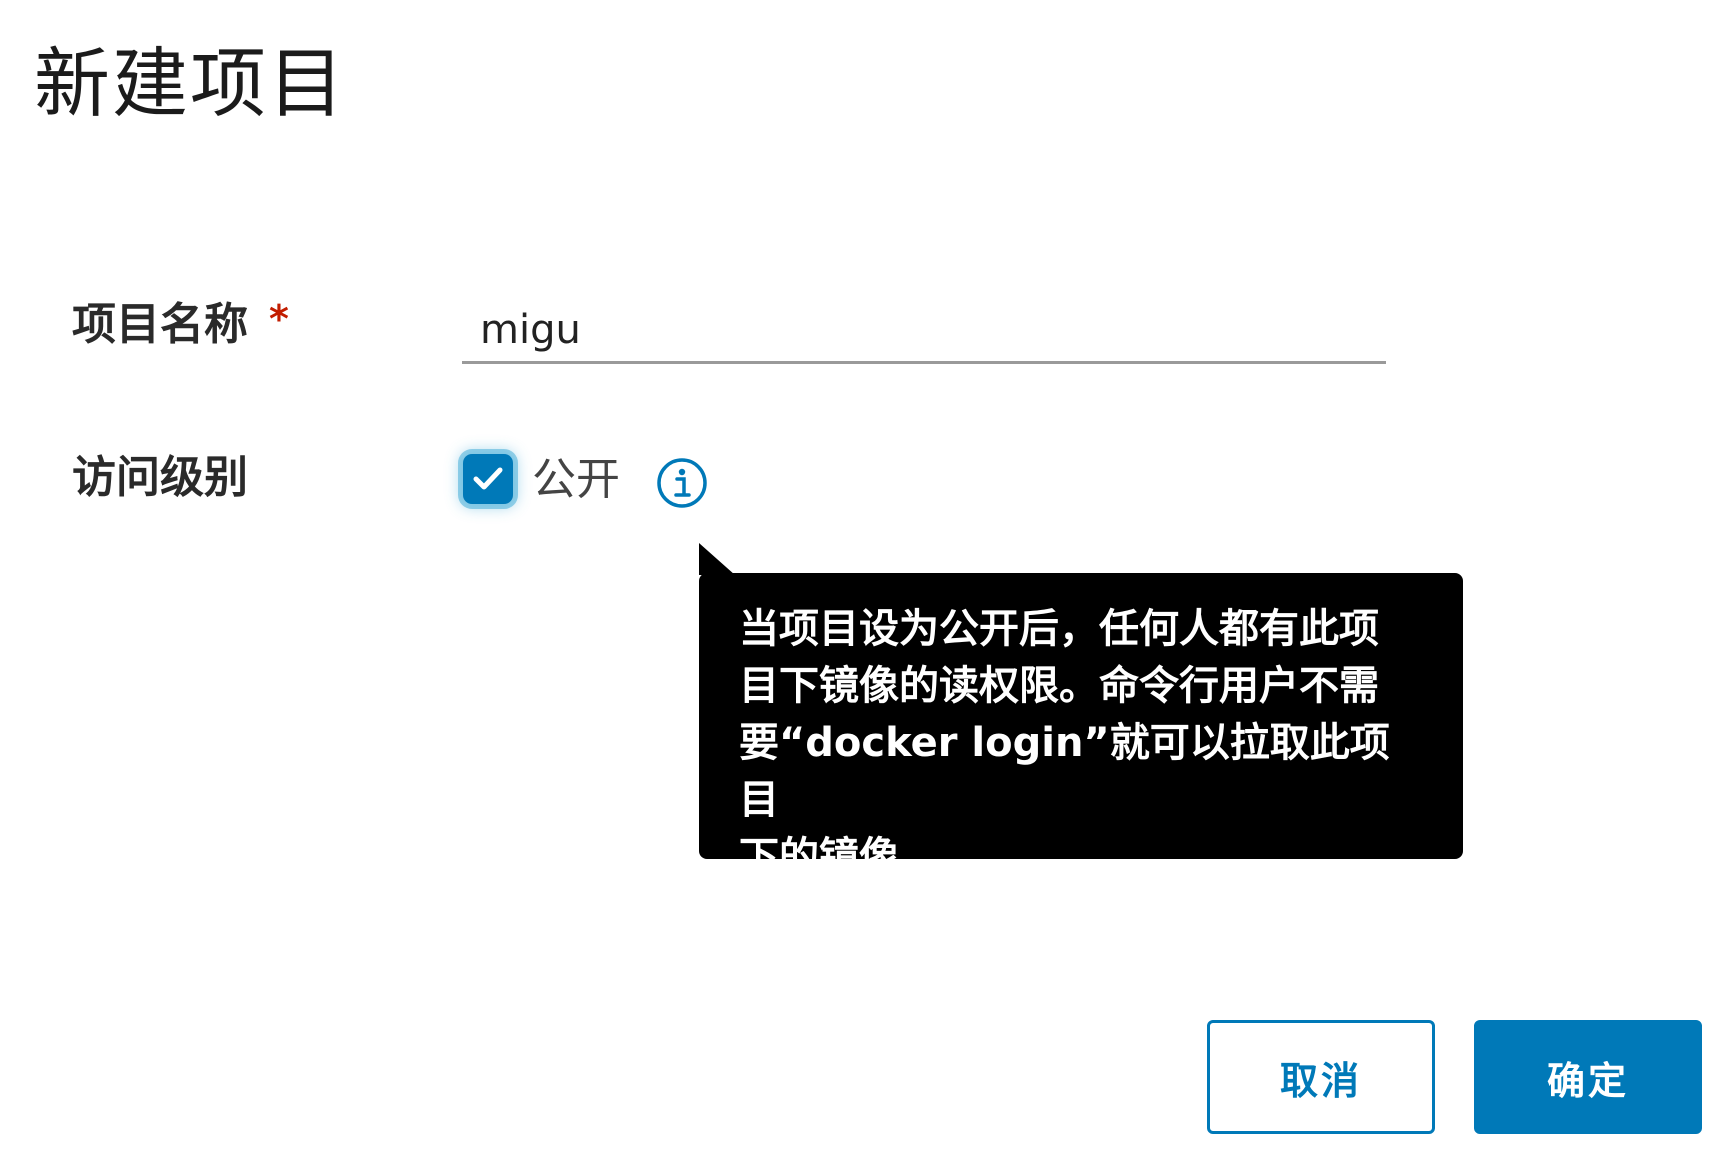 The width and height of the screenshot is (1729, 1156). I want to click on info-icon, so click(682, 483).